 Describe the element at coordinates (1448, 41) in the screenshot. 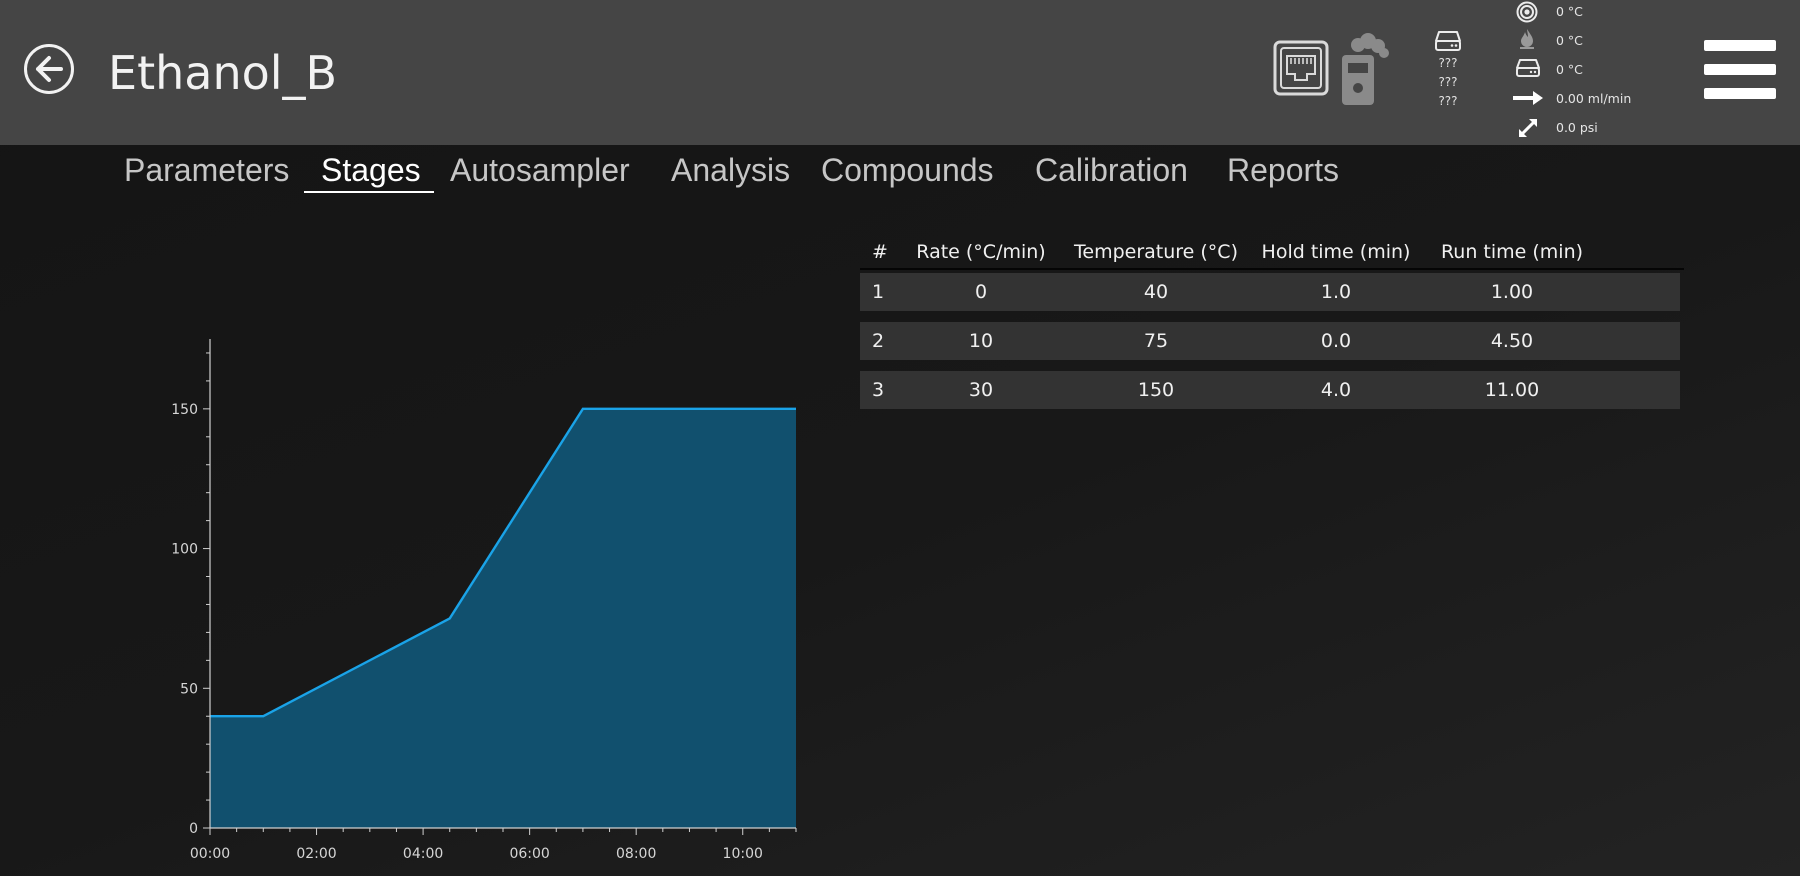

I see `drive-icon` at that location.